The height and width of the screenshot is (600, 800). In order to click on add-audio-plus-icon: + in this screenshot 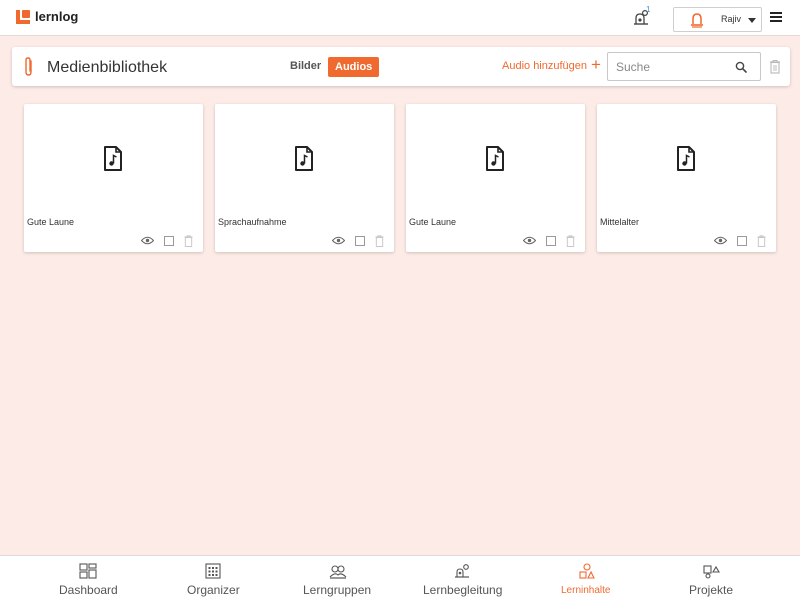, I will do `click(596, 65)`.